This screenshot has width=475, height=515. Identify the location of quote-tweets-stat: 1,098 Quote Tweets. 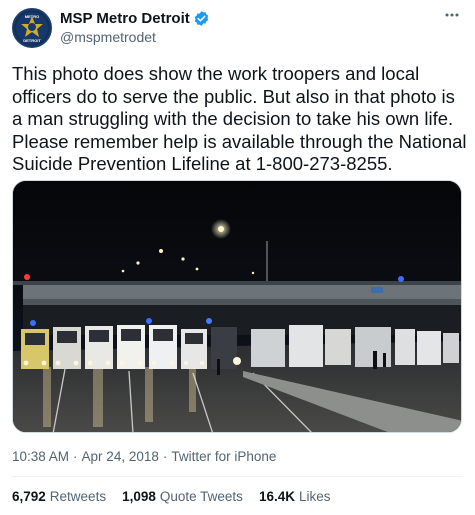
(182, 496).